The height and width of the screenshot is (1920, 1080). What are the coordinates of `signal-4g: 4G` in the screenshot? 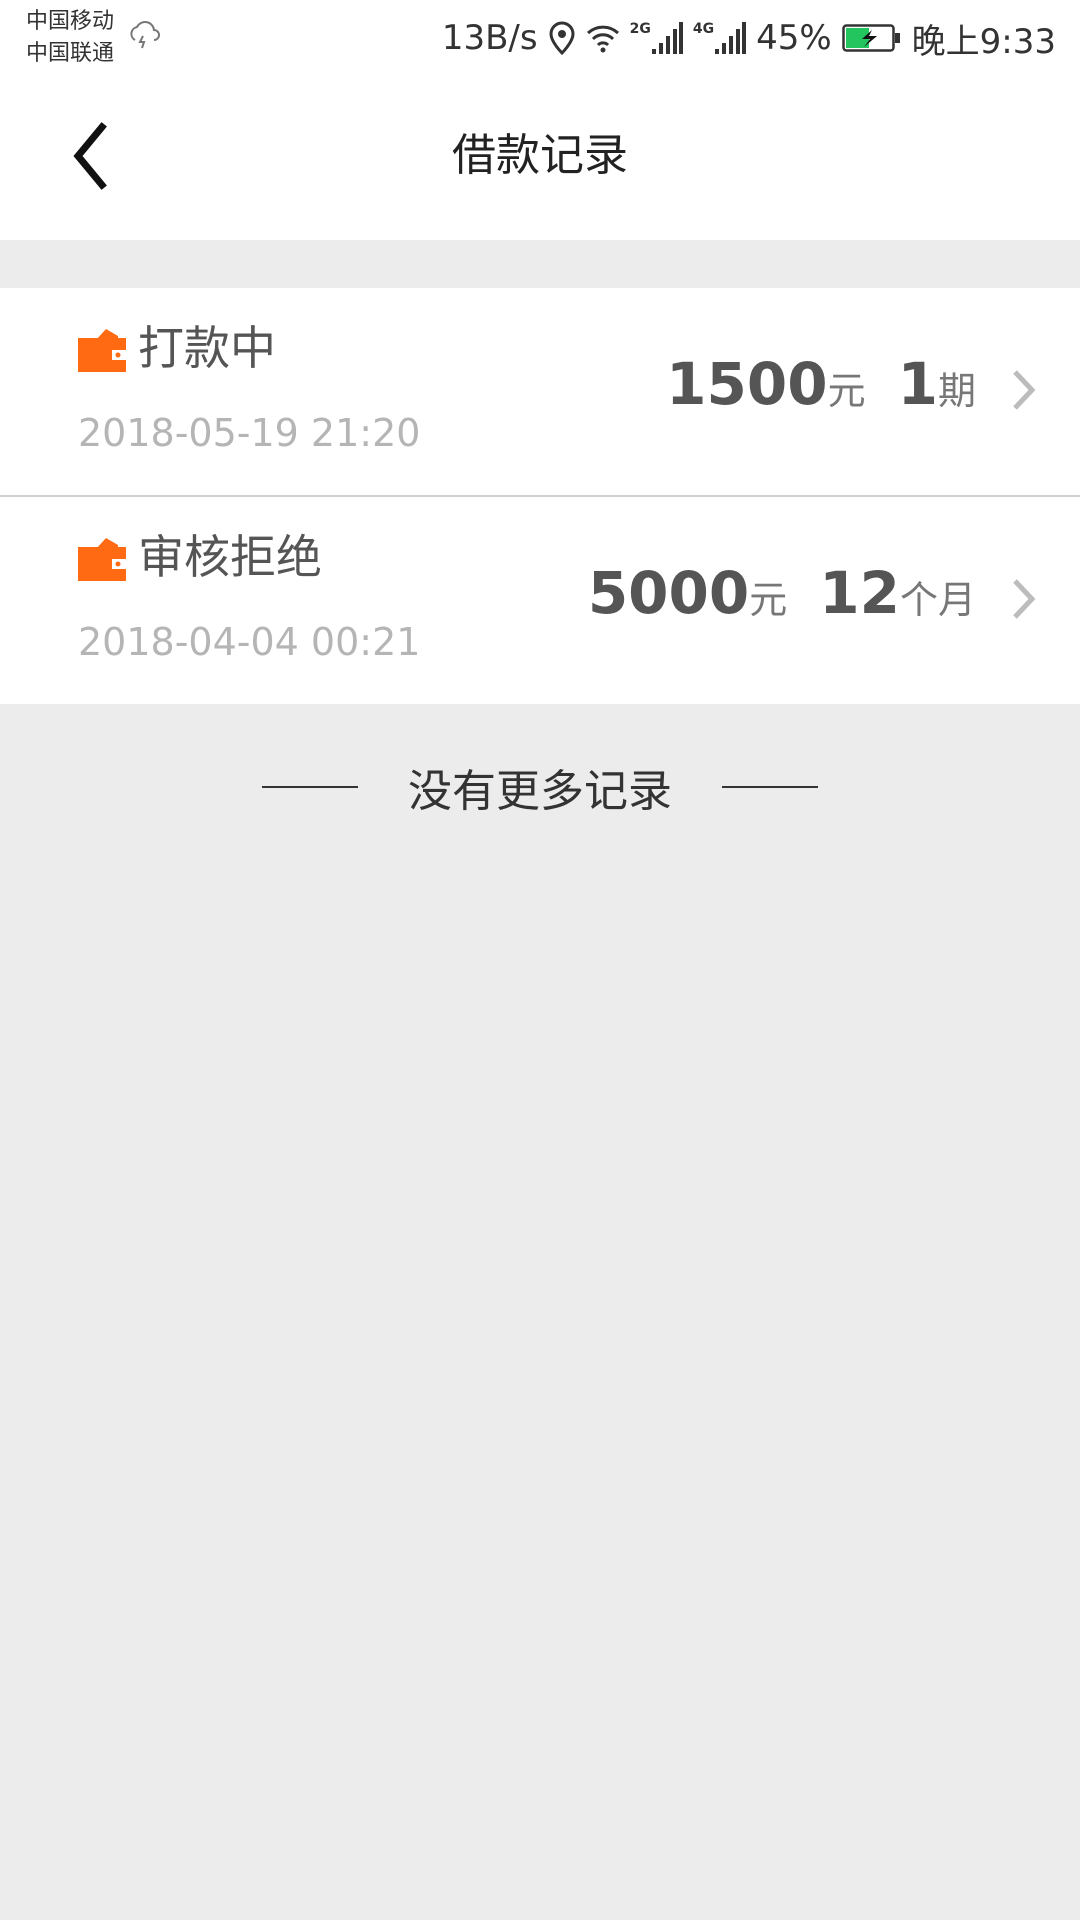 It's located at (719, 38).